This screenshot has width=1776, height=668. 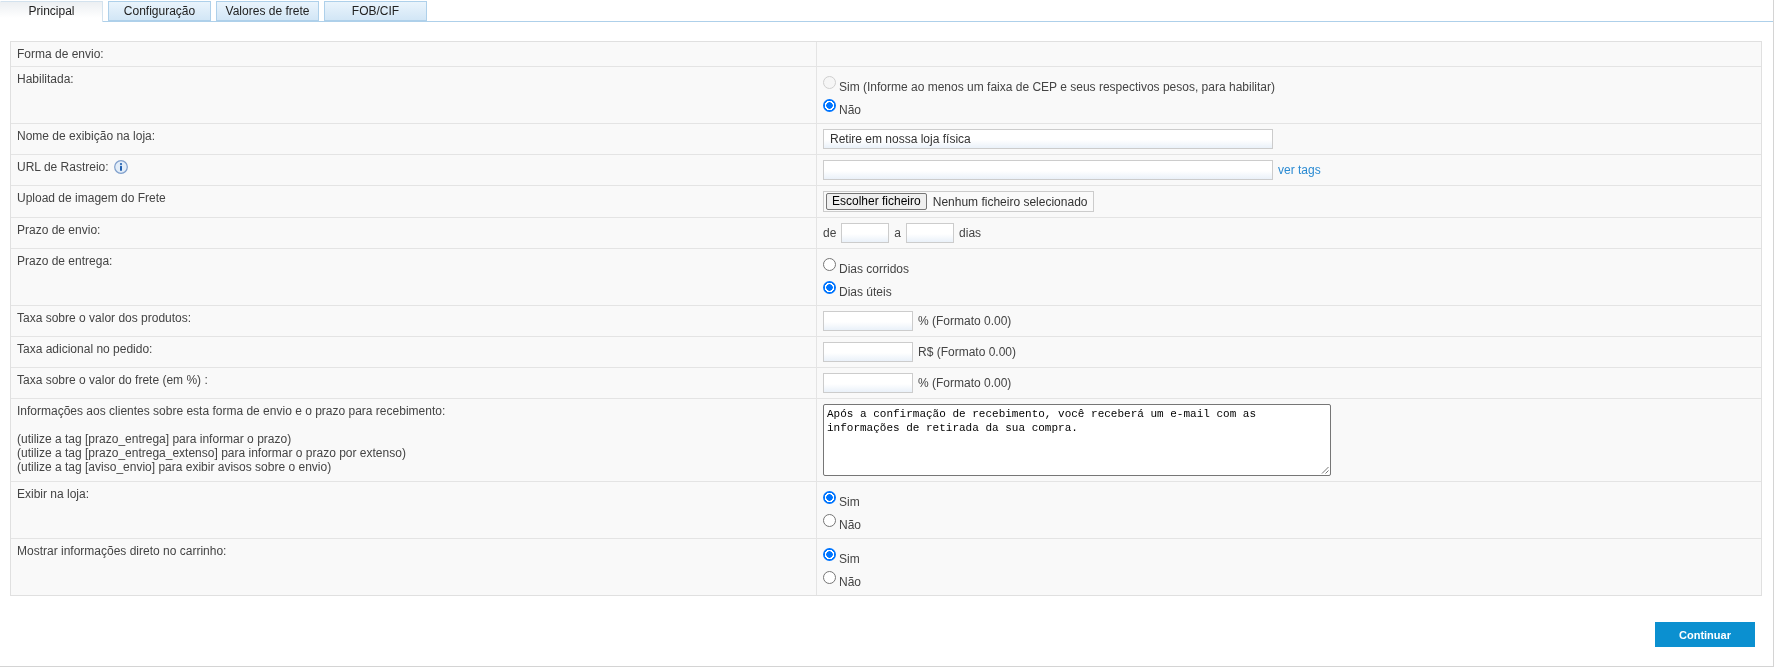 What do you see at coordinates (1048, 139) in the screenshot?
I see `text-field: Retire em nossa loja física` at bounding box center [1048, 139].